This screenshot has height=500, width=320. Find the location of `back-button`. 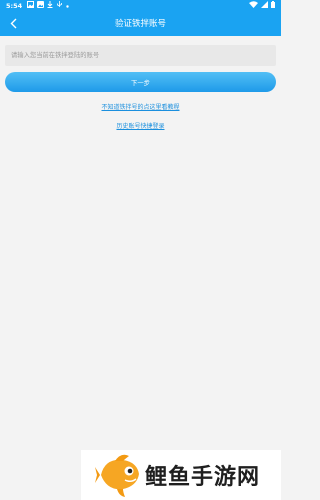

back-button is located at coordinates (13, 23).